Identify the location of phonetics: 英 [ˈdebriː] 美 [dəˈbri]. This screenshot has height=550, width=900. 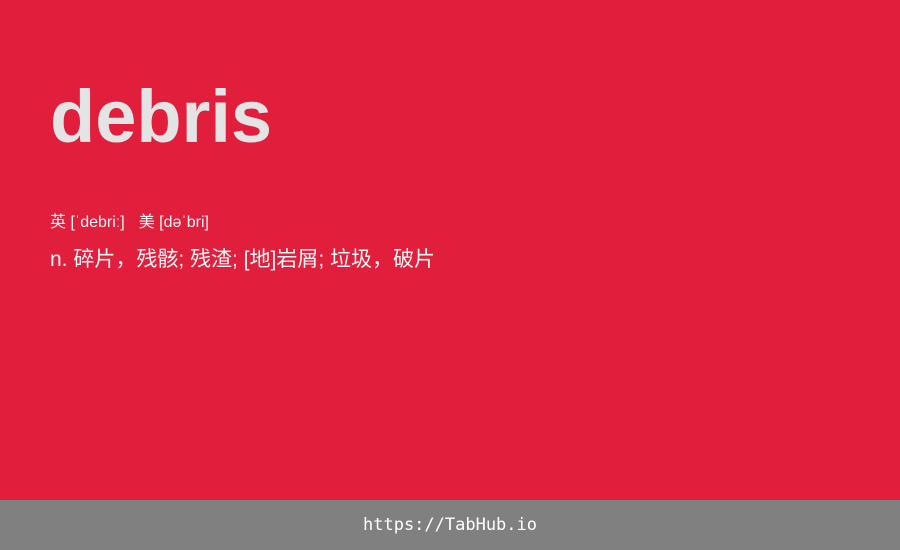
(129, 223).